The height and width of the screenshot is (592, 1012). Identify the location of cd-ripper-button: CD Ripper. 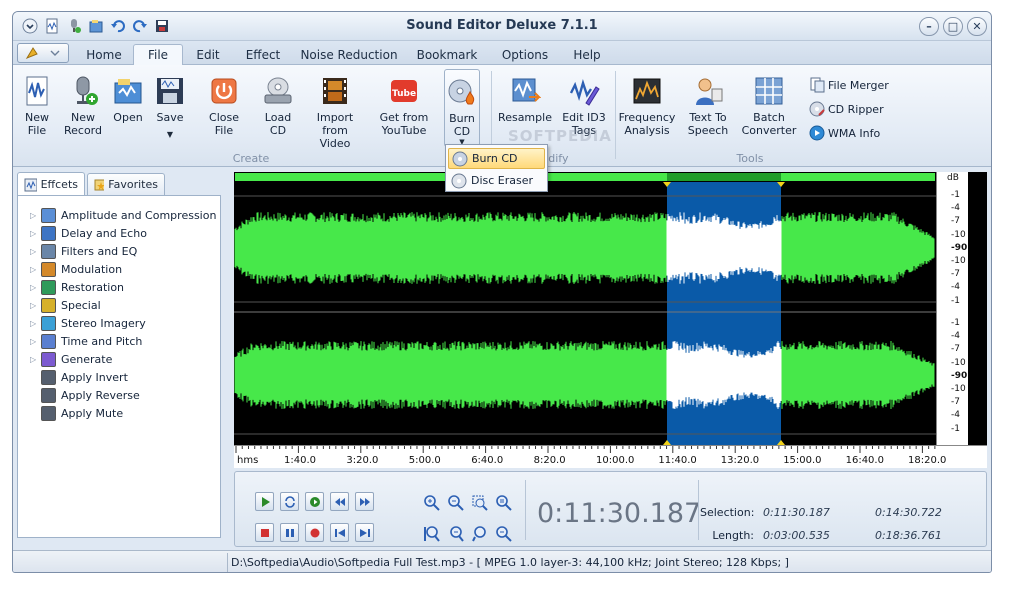
(846, 109).